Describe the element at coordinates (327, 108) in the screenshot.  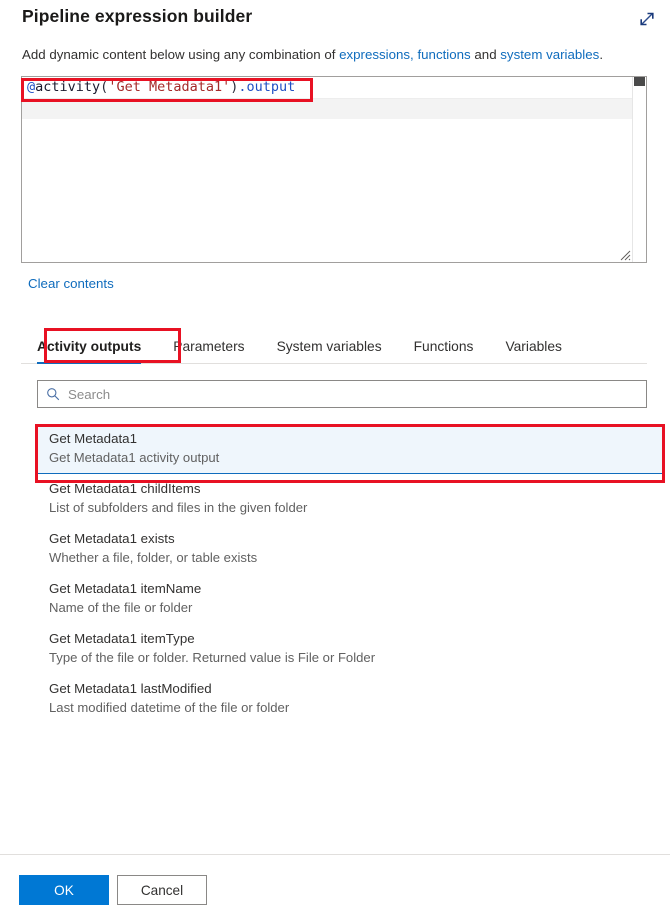
I see `editor-empty-line` at that location.